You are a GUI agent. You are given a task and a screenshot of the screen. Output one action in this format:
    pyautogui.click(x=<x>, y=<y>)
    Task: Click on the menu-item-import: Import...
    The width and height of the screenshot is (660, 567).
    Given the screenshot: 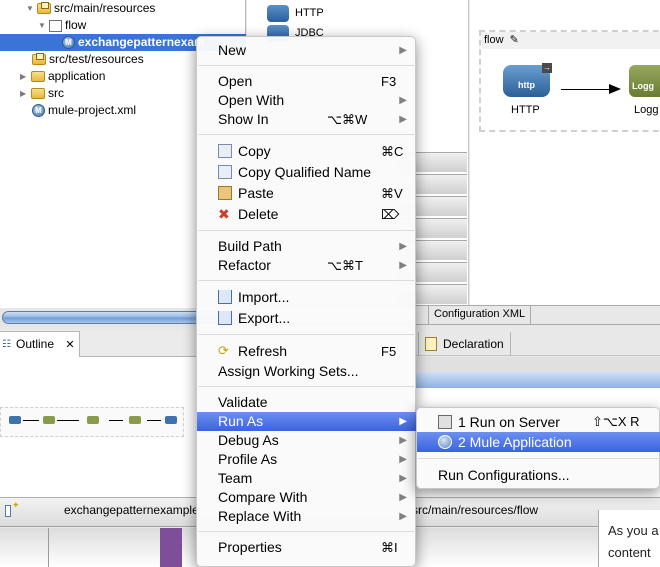 What is the action you would take?
    pyautogui.click(x=307, y=297)
    